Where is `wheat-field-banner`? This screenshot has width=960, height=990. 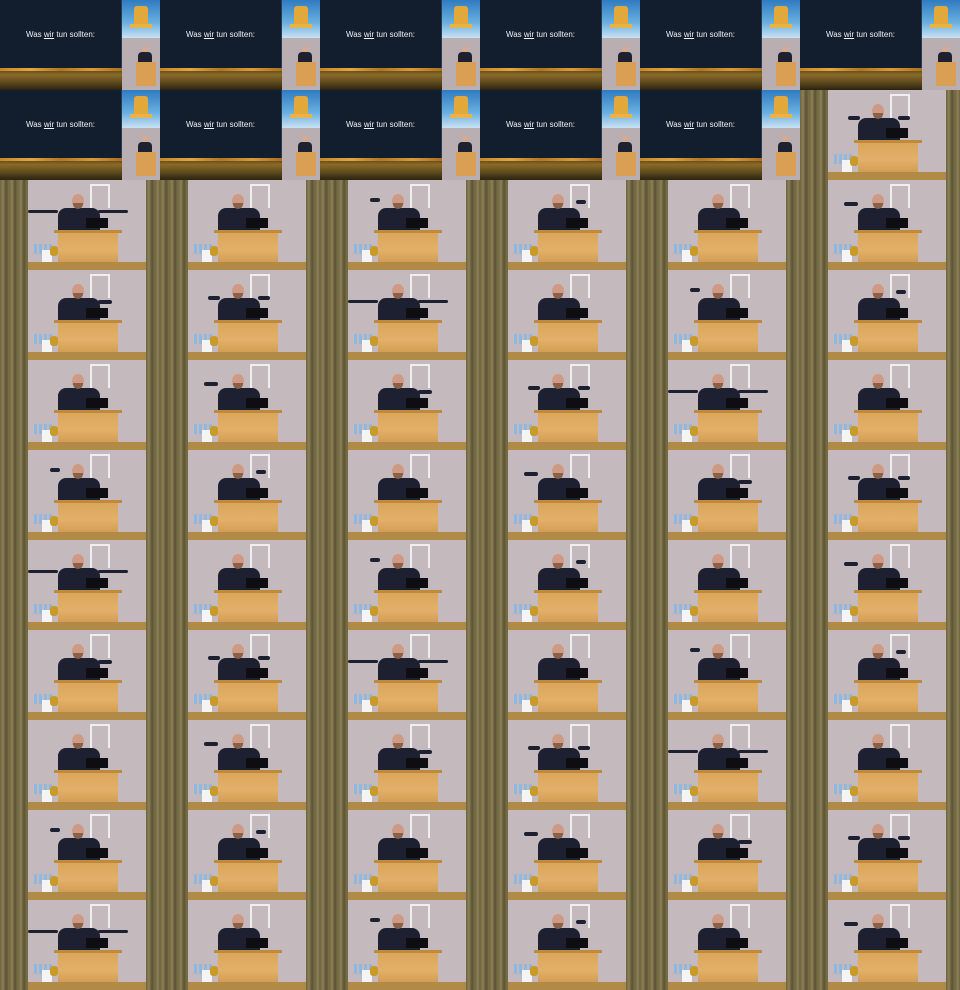
wheat-field-banner is located at coordinates (701, 79).